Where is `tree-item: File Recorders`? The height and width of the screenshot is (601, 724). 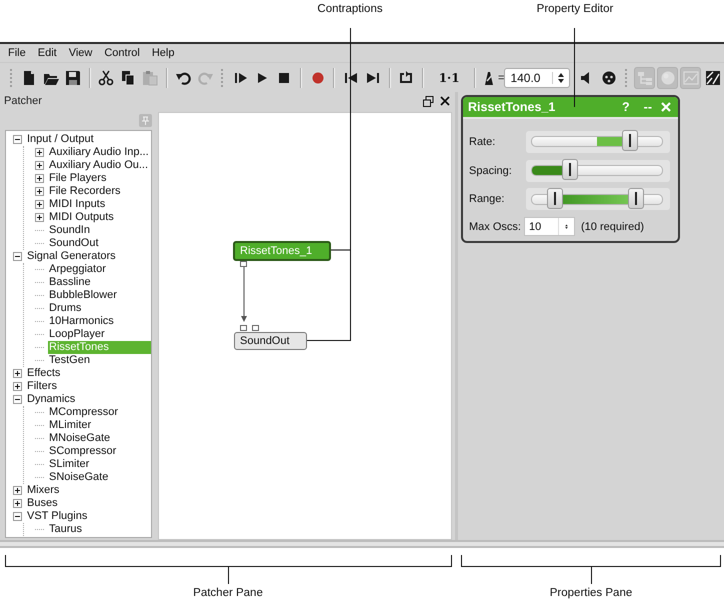
tree-item: File Recorders is located at coordinates (99, 191).